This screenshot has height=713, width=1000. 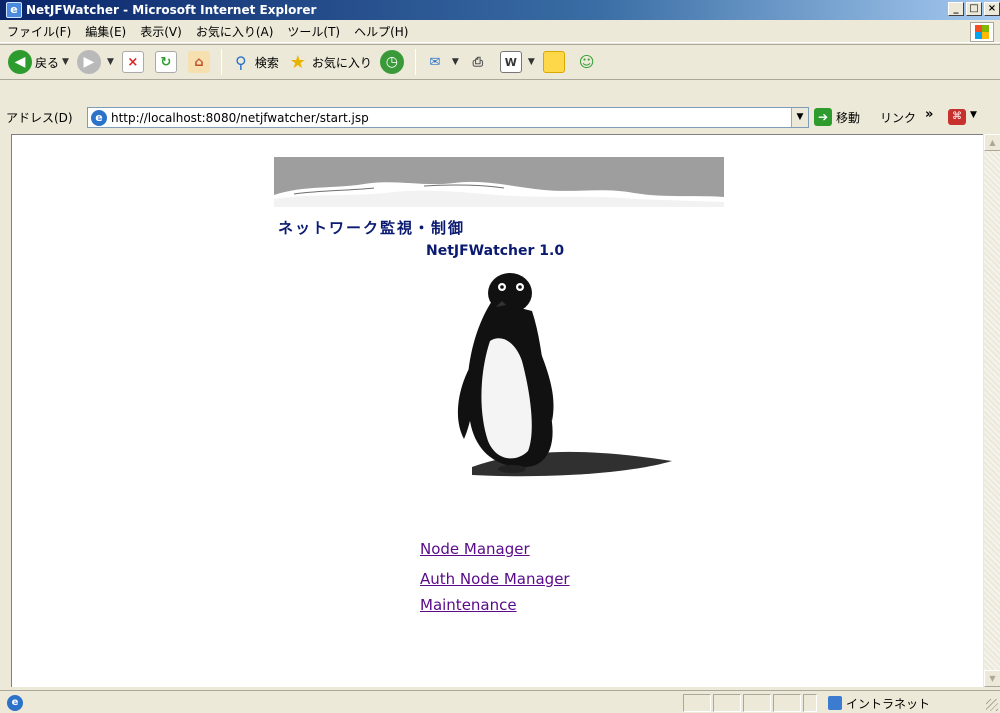 I want to click on minimize-button: _, so click(x=956, y=9).